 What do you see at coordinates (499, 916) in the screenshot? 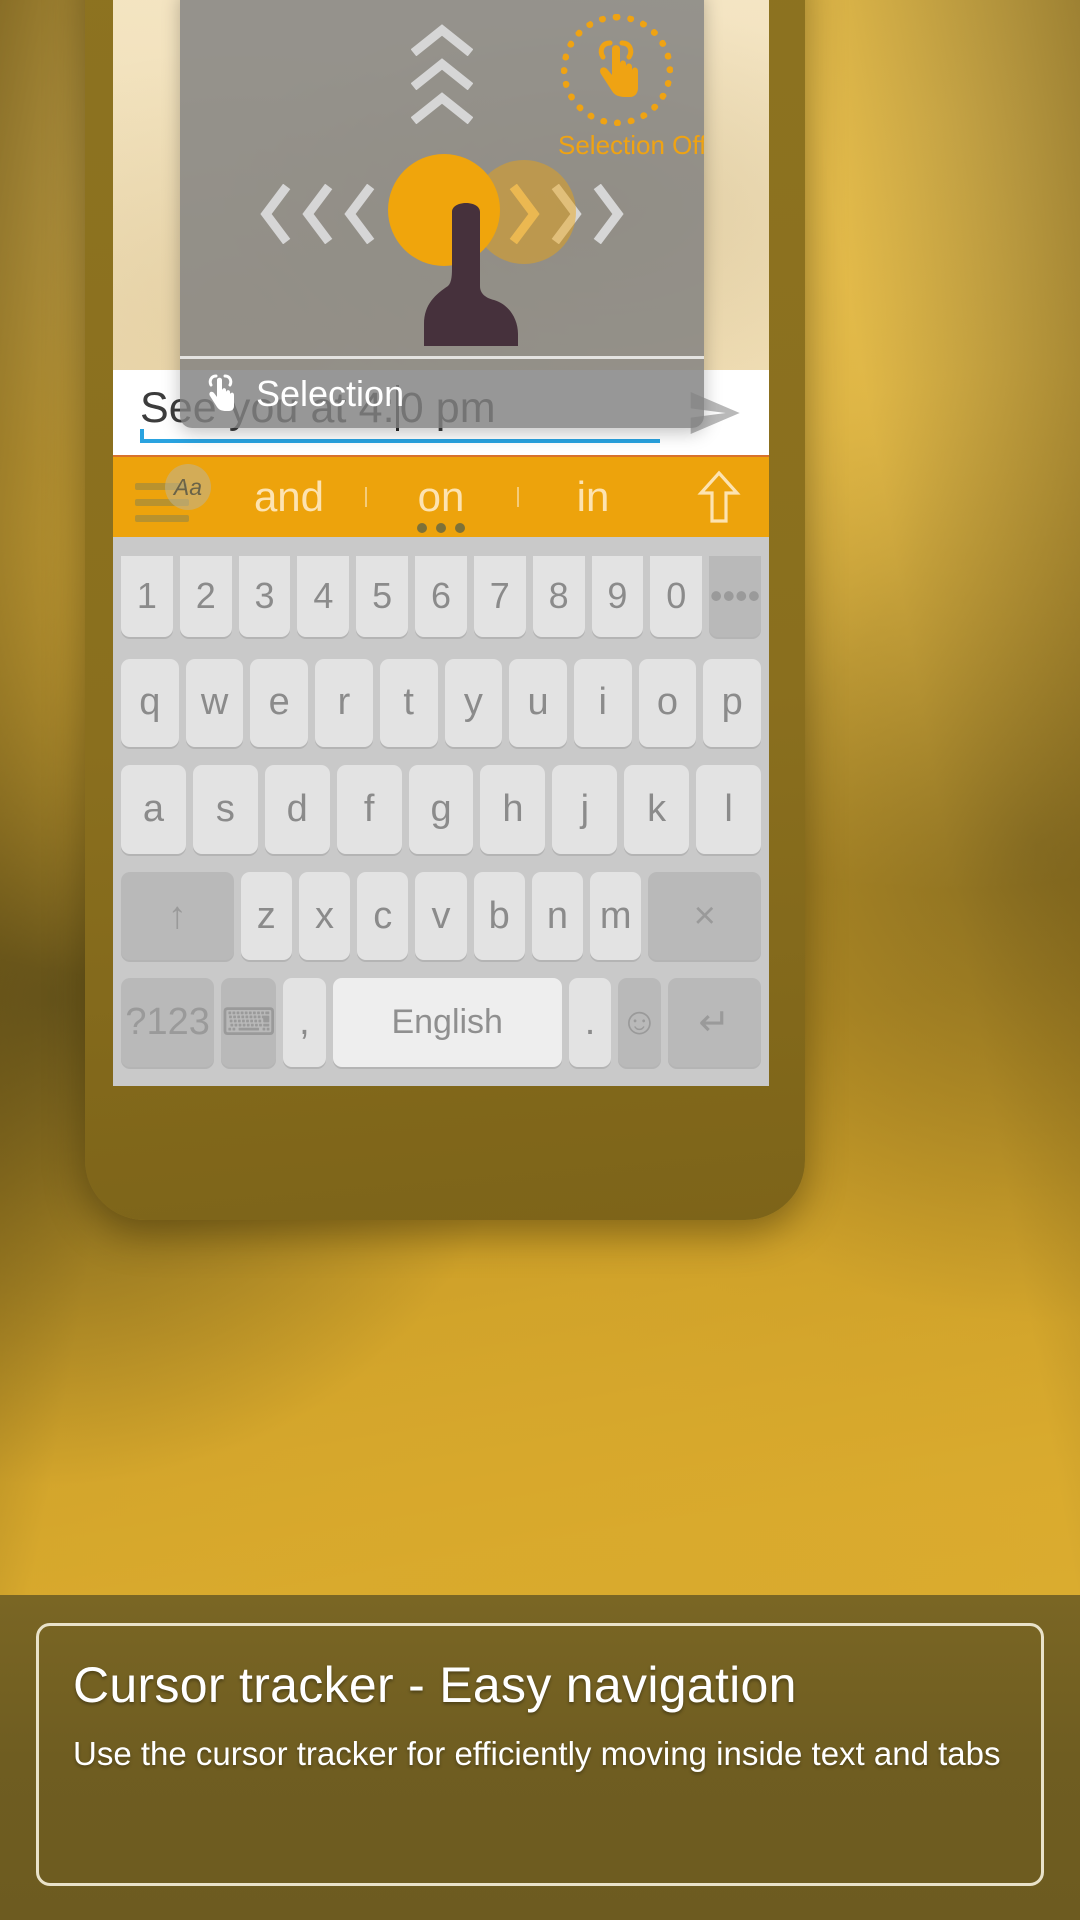
I see `key-b: b` at bounding box center [499, 916].